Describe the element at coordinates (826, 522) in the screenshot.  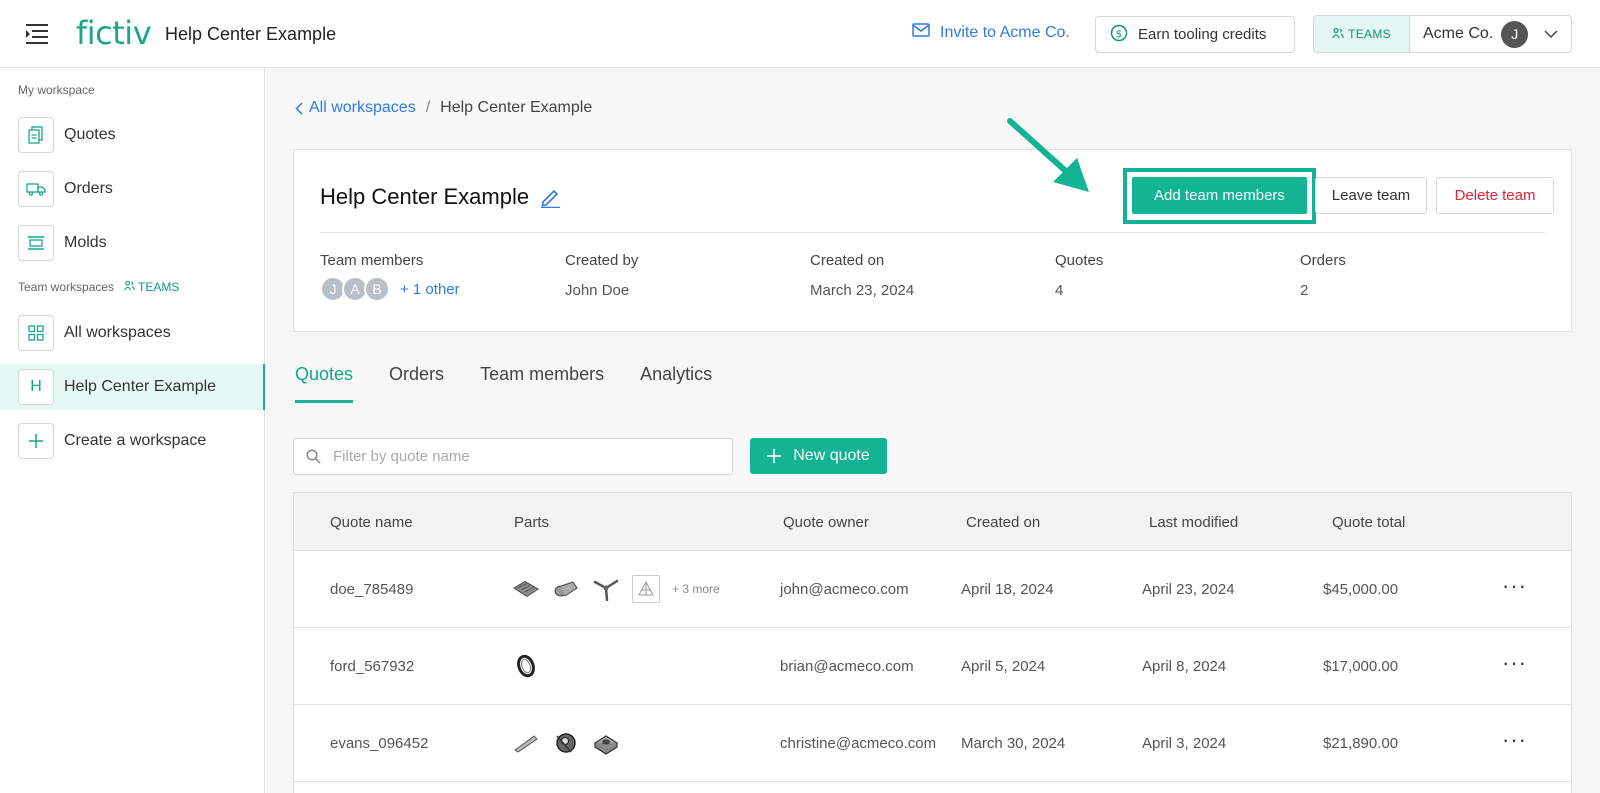
I see `column-header: Quote owner` at that location.